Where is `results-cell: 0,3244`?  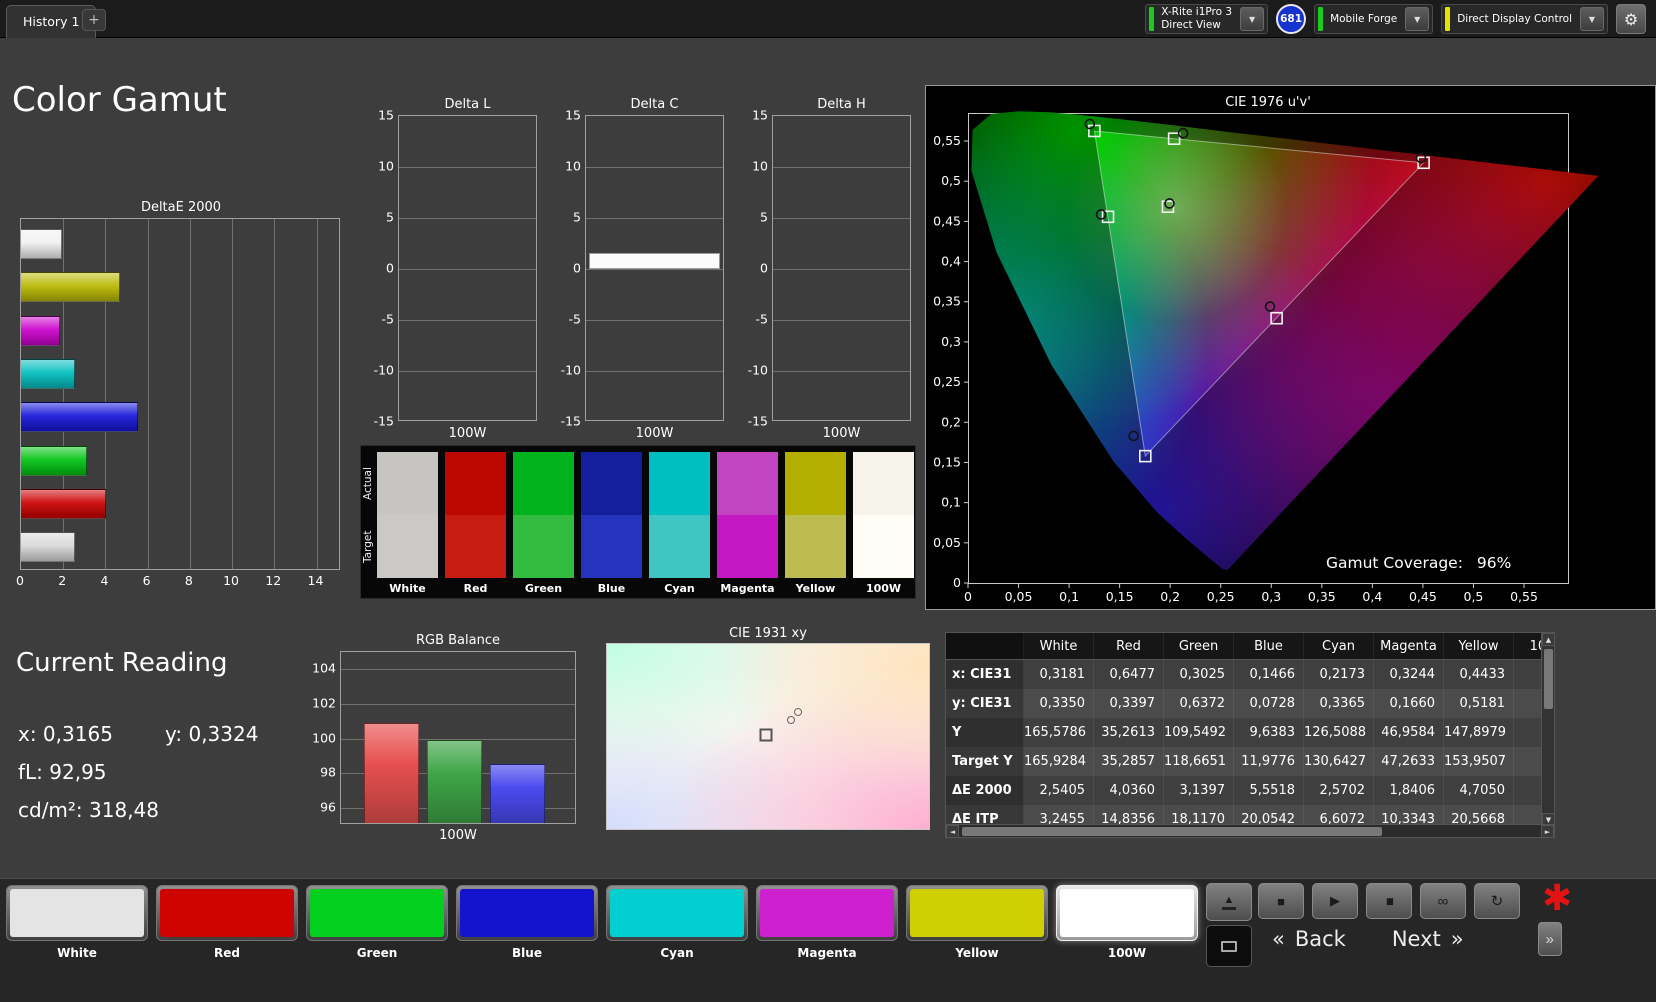 results-cell: 0,3244 is located at coordinates (1409, 674).